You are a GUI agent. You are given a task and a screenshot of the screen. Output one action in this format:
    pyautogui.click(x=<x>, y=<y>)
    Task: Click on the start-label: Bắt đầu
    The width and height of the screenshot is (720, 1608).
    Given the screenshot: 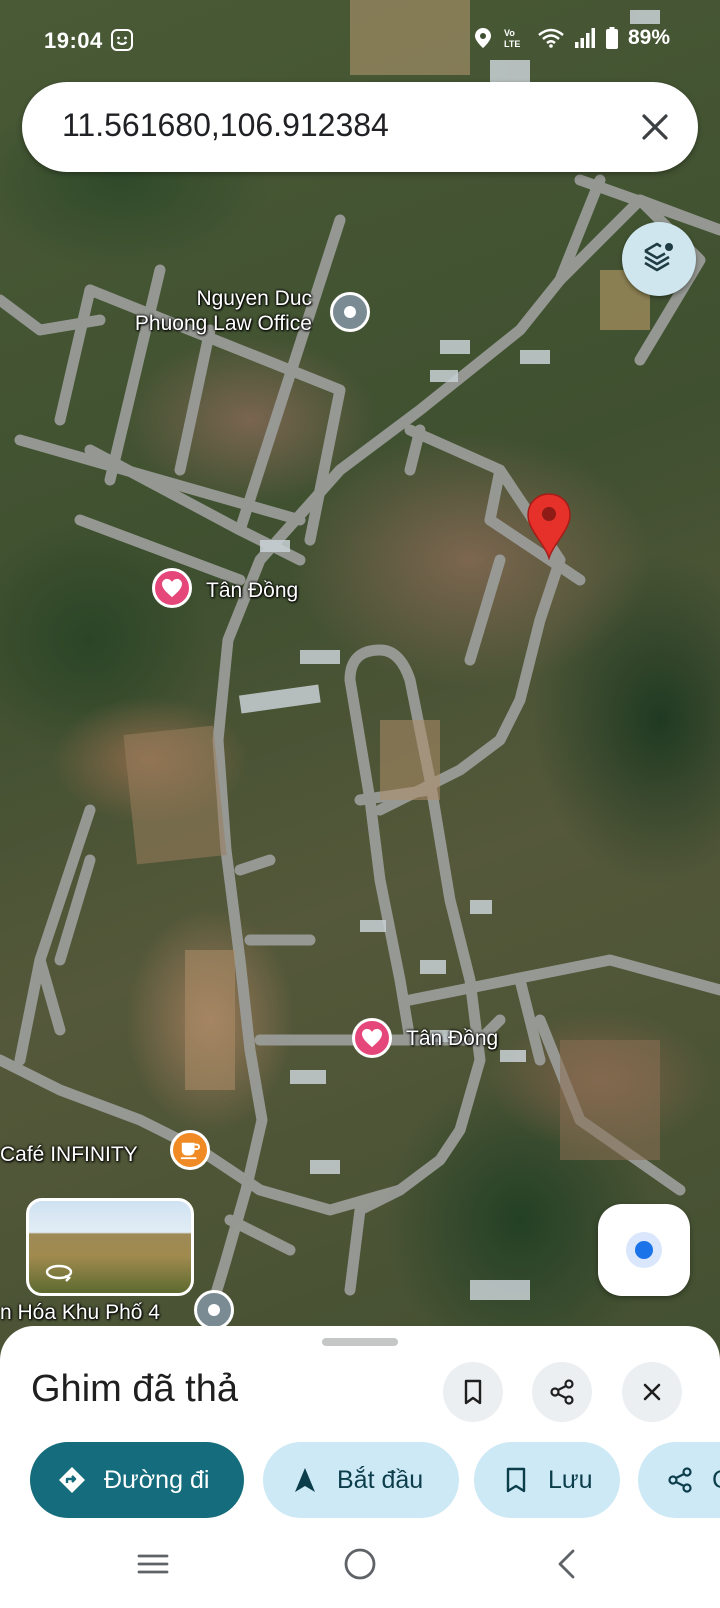 What is the action you would take?
    pyautogui.click(x=380, y=1479)
    